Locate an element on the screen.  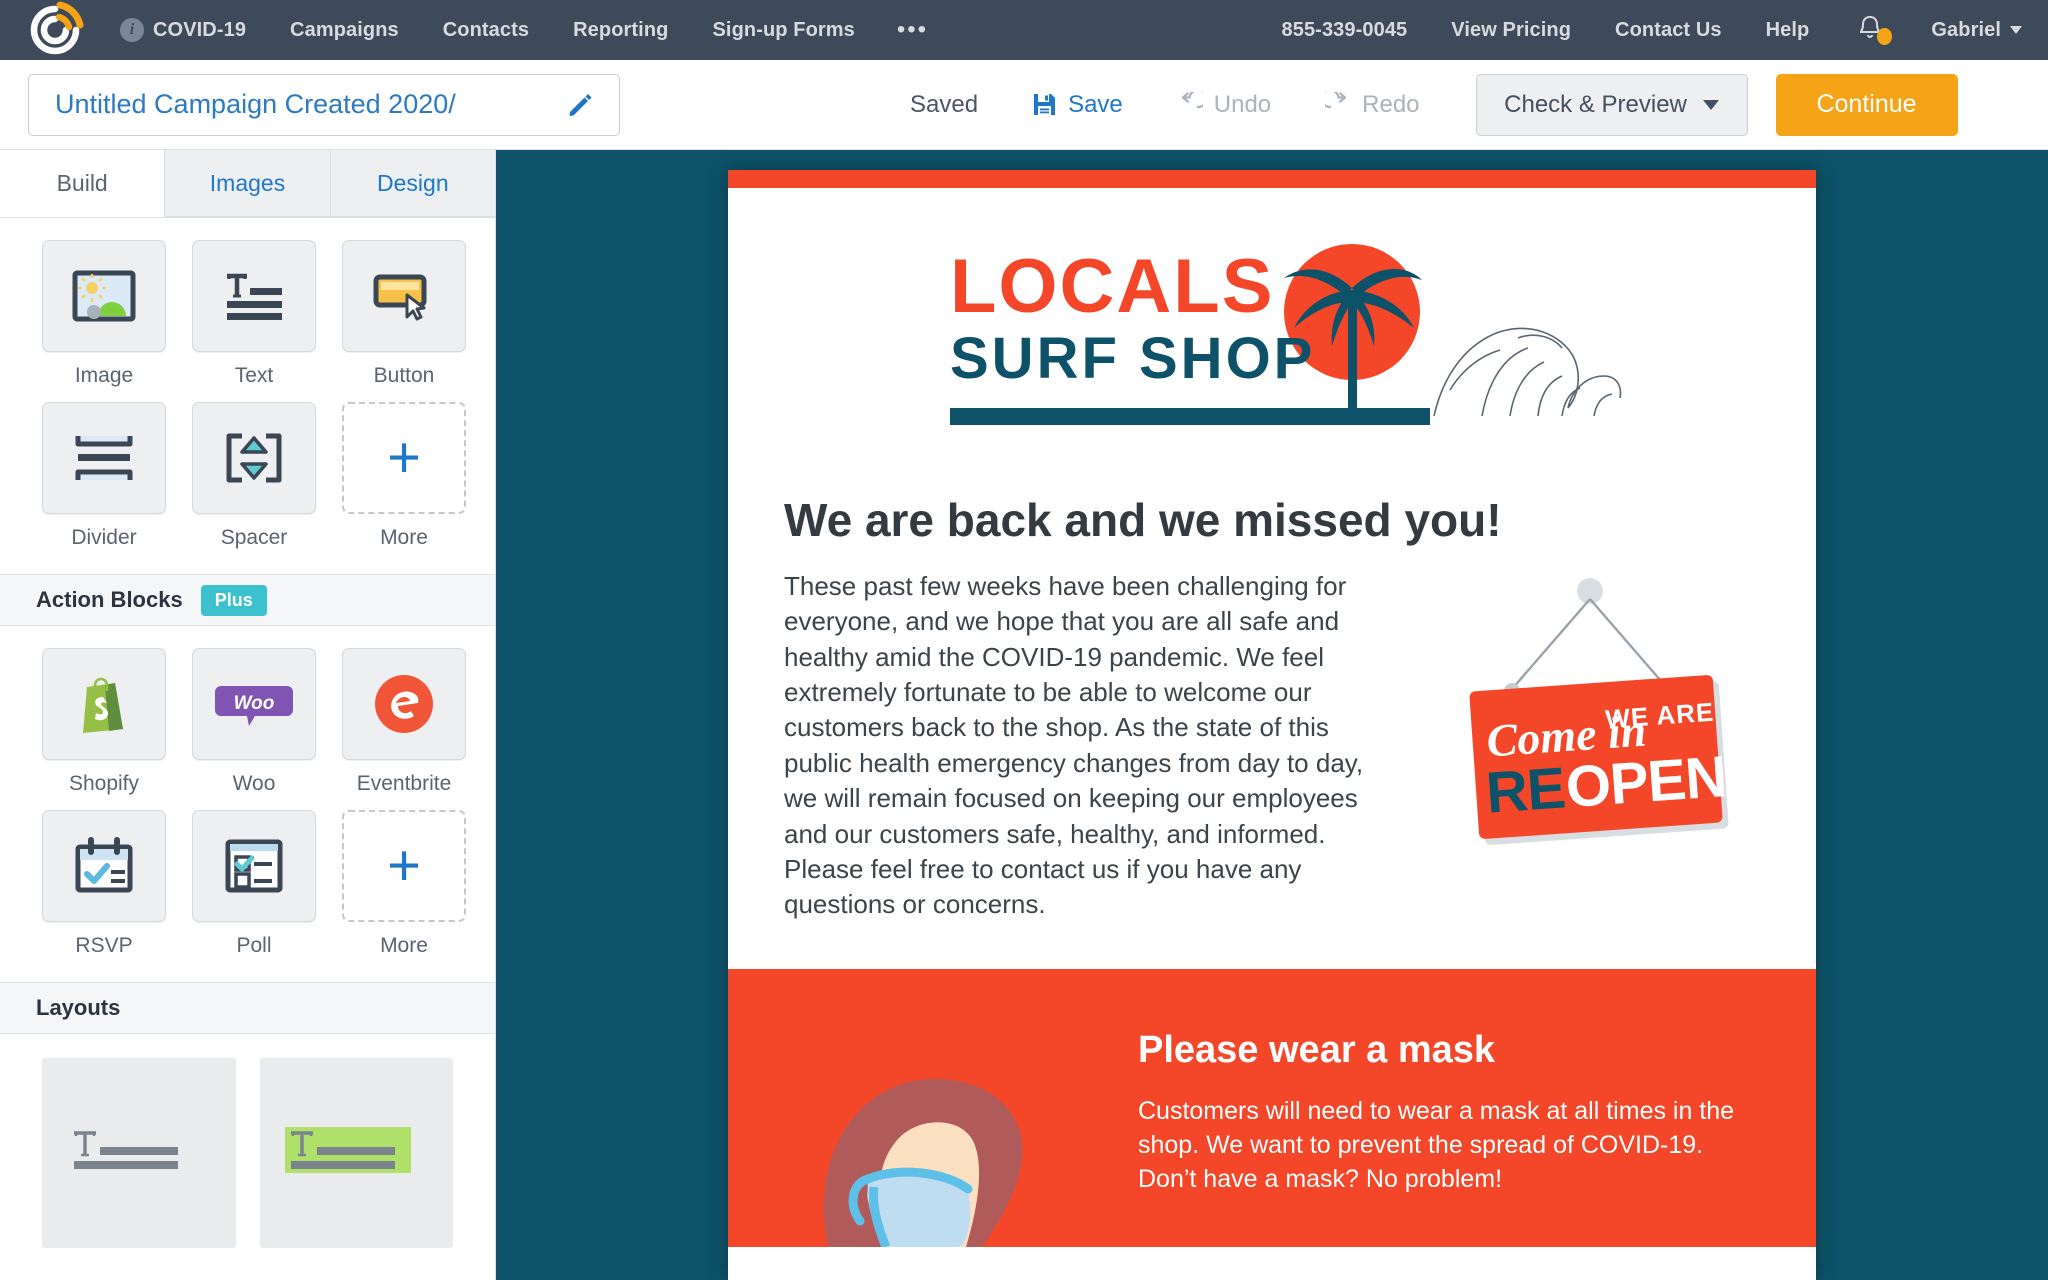
redo-button-label: Redo is located at coordinates (1391, 104).